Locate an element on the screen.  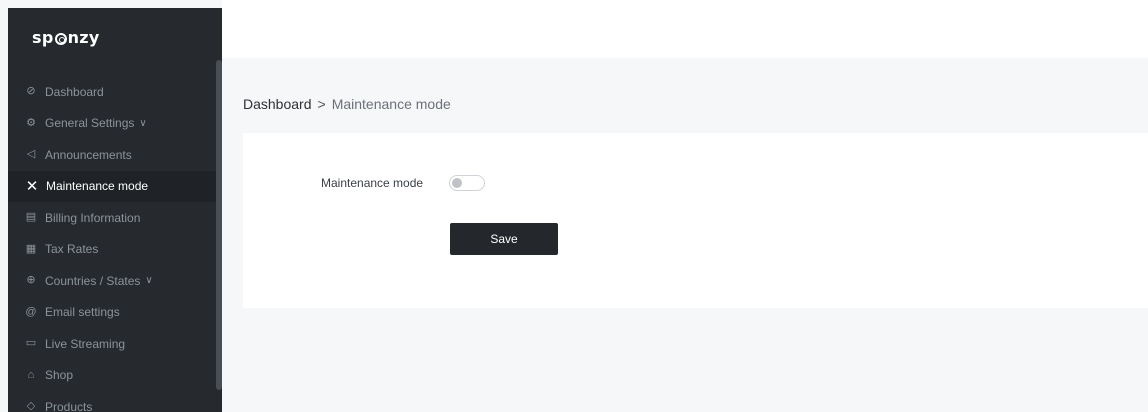
sidebar-item-tax-rates: ▦ Tax Rates is located at coordinates (112, 250).